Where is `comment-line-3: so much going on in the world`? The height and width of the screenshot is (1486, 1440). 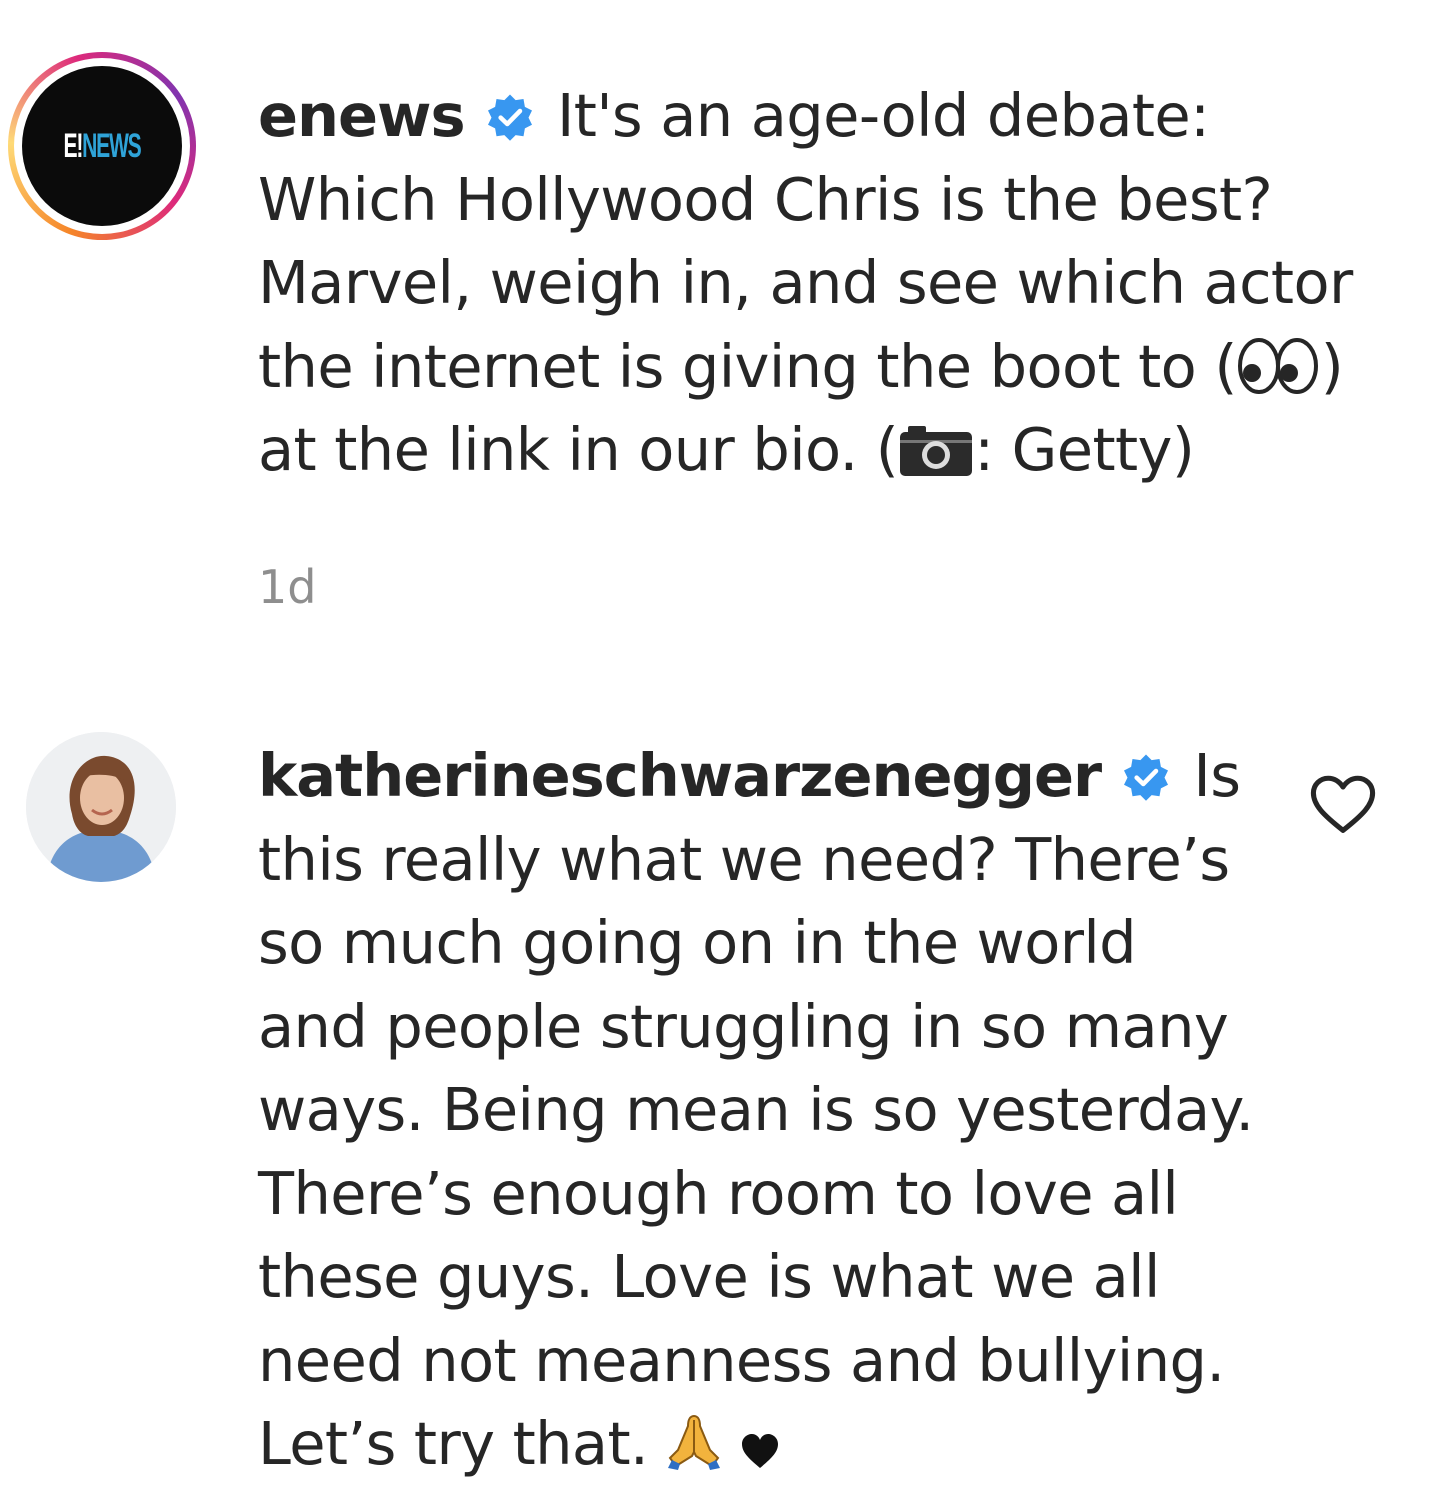
comment-line-3: so much going on in the world is located at coordinates (697, 942).